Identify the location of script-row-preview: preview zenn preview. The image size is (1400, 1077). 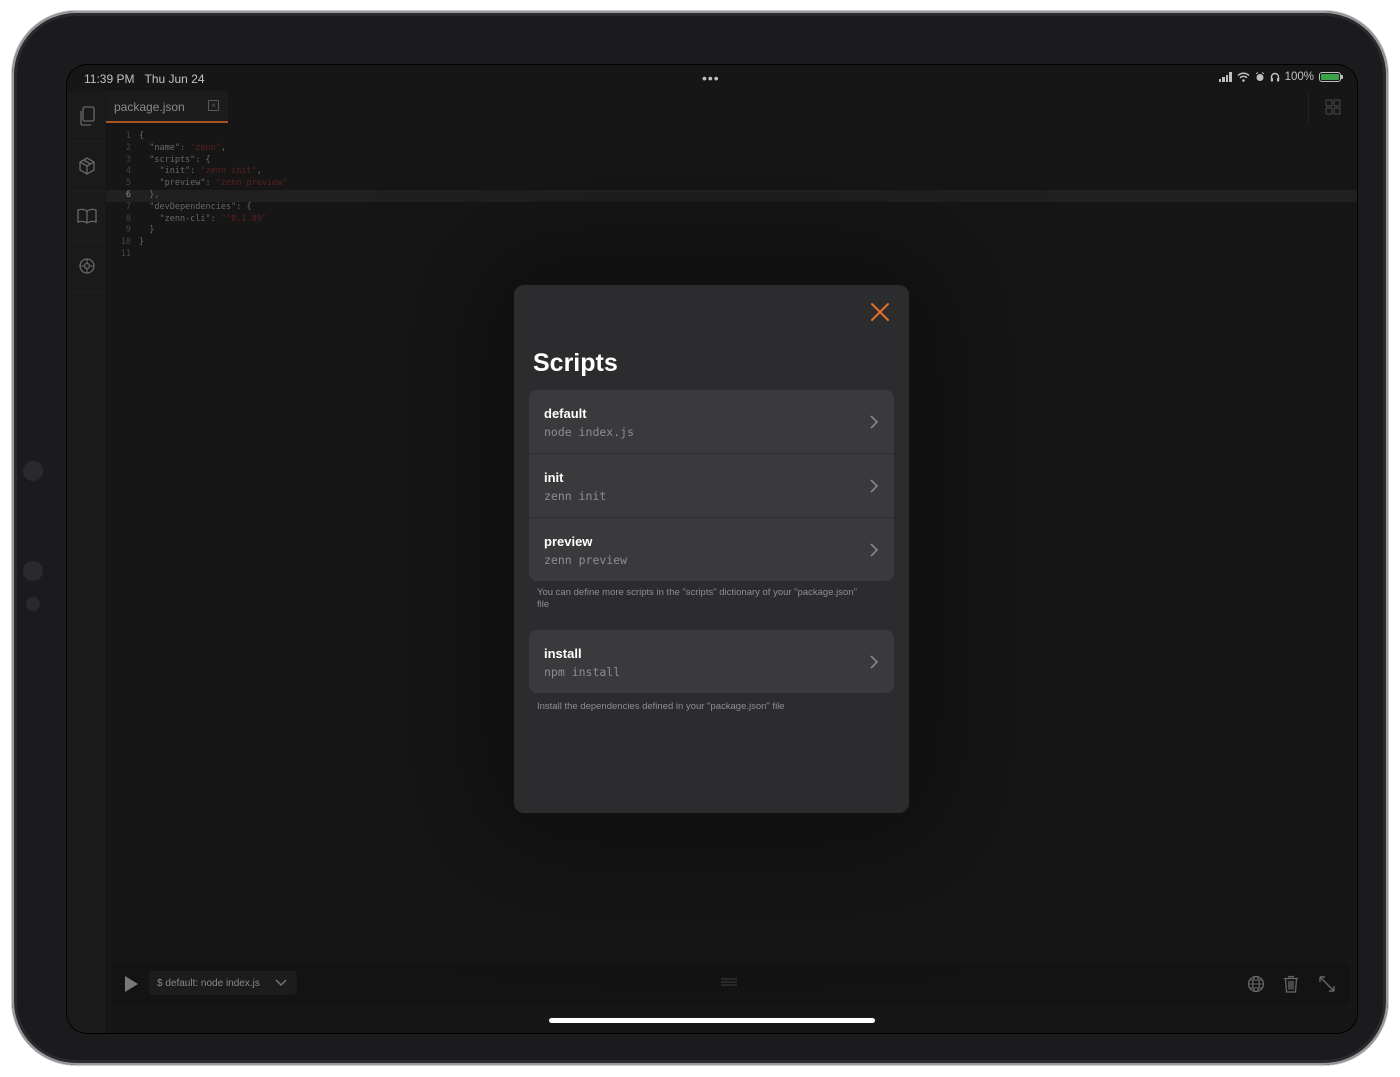
(711, 549).